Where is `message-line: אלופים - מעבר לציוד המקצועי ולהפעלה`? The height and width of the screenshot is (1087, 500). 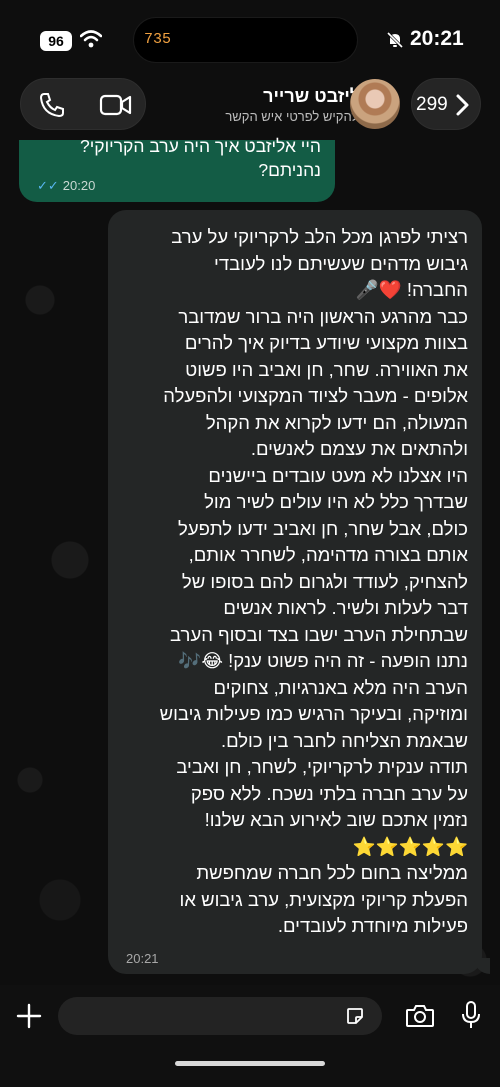
message-line: אלופים - מעבר לציוד המקצועי ולהפעלה is located at coordinates (315, 395).